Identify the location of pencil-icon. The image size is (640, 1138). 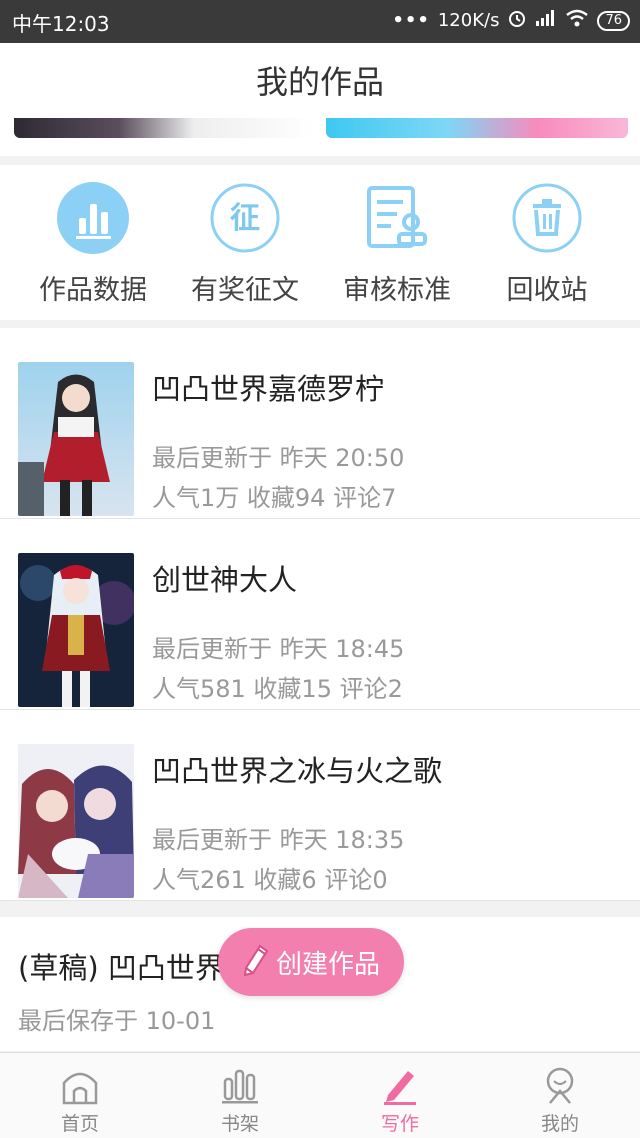
(255, 962).